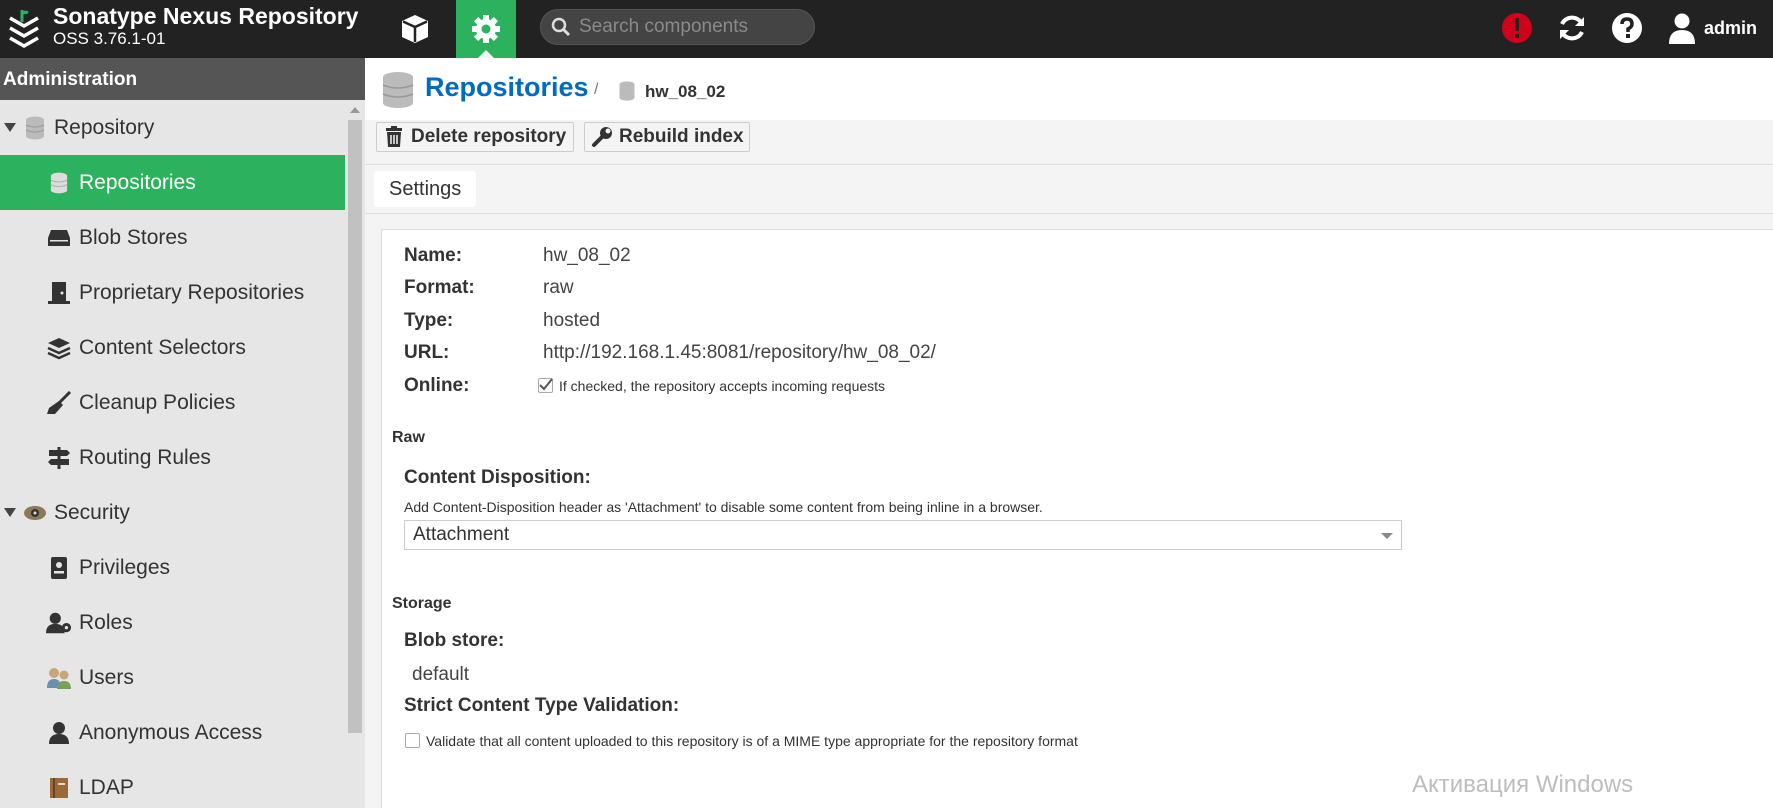 The image size is (1773, 808). I want to click on sidebar-item-label: Roles, so click(106, 622).